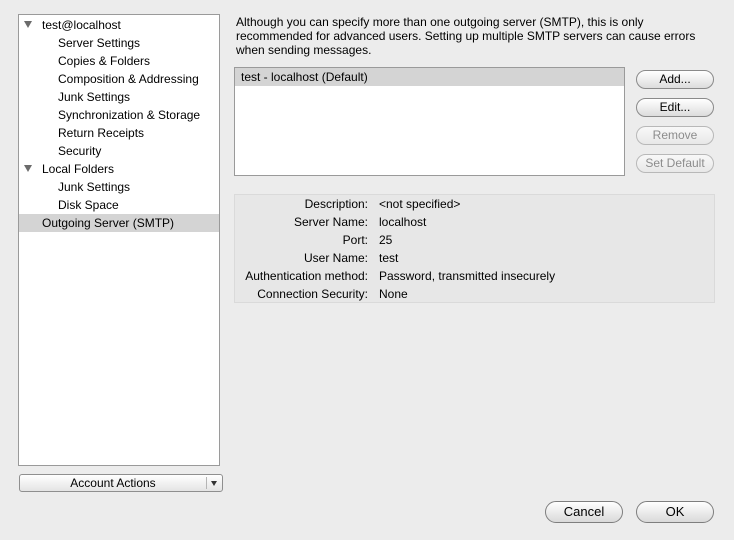 This screenshot has height=540, width=734. Describe the element at coordinates (403, 222) in the screenshot. I see `detail-value: localhost` at that location.